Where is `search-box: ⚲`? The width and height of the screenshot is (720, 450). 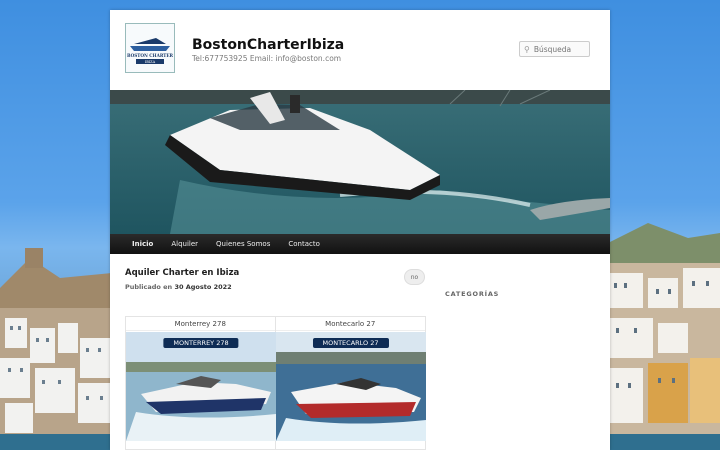
search-box: ⚲ is located at coordinates (554, 49).